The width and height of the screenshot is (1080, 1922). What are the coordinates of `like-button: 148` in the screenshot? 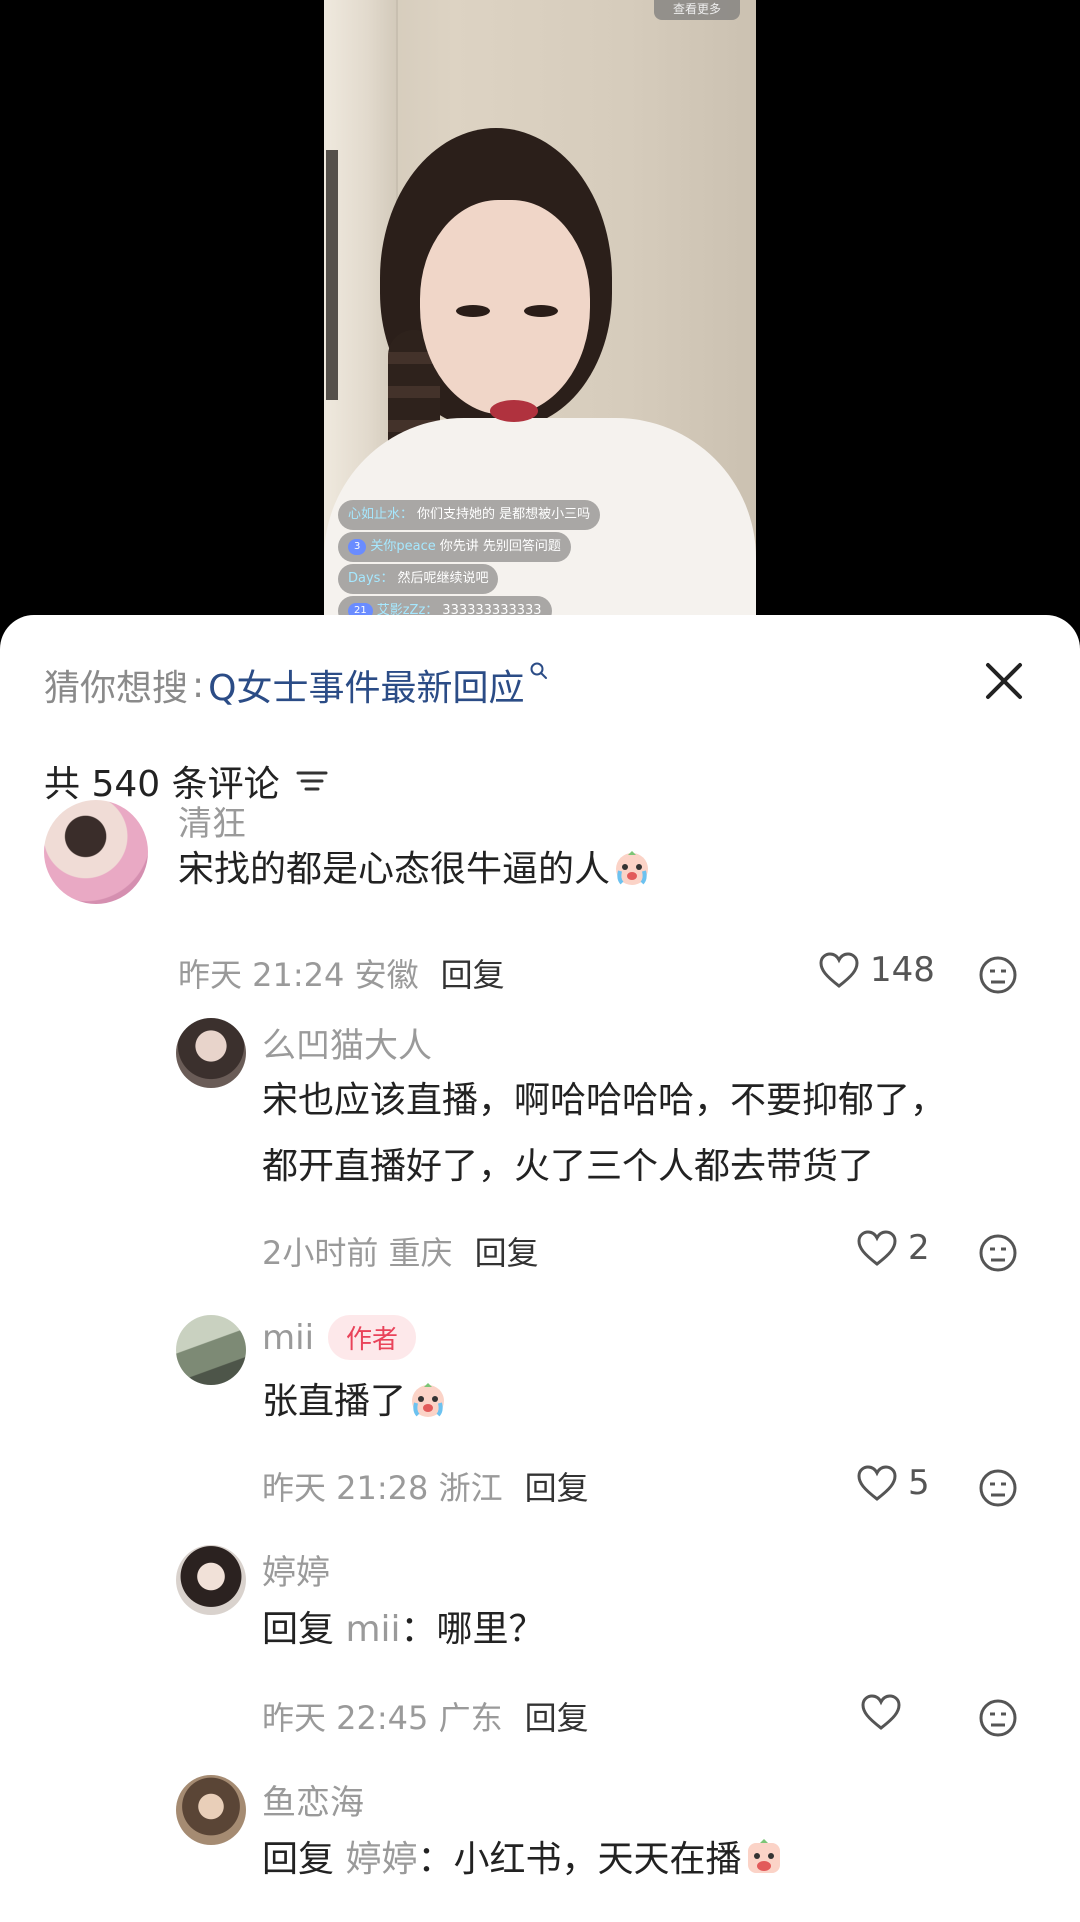 It's located at (876, 970).